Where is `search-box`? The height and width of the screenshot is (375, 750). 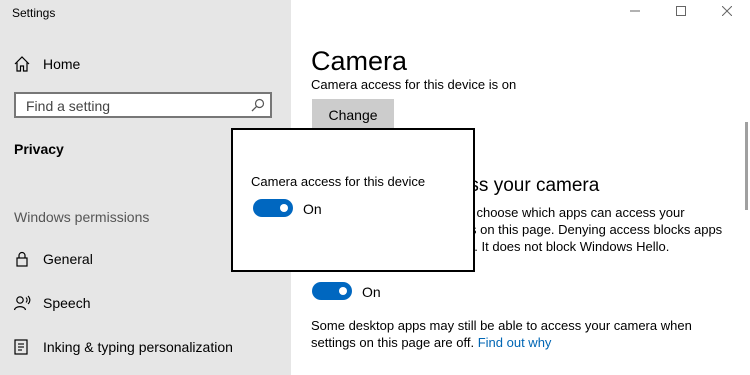 search-box is located at coordinates (143, 105).